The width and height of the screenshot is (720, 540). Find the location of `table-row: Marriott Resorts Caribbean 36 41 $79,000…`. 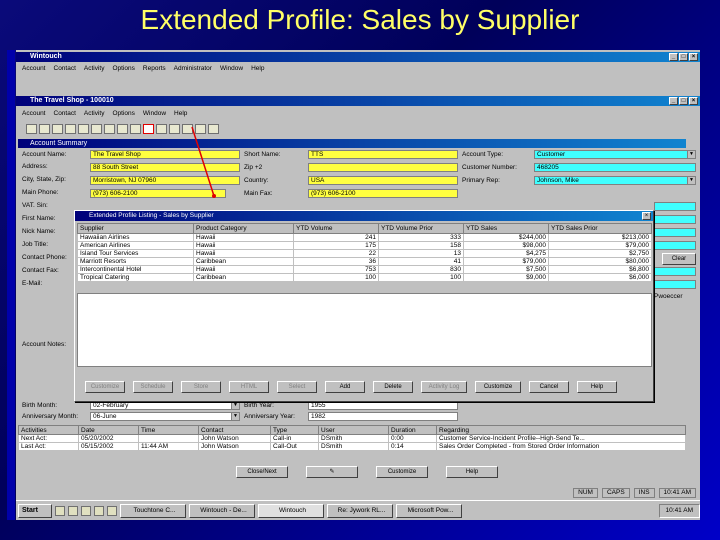

table-row: Marriott Resorts Caribbean 36 41 $79,000… is located at coordinates (364, 261).